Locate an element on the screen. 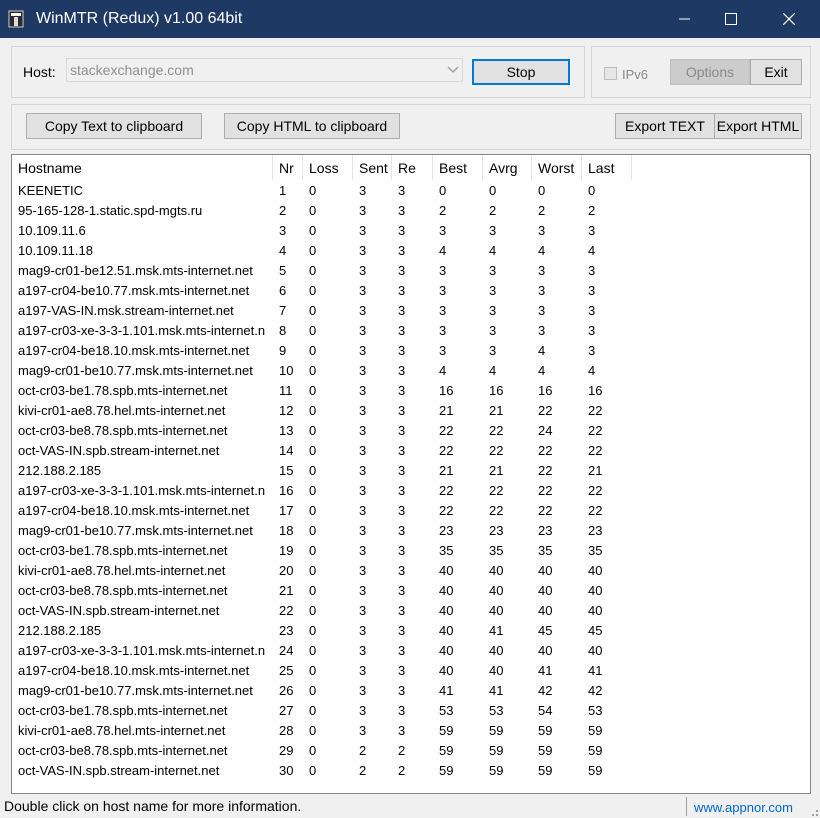  cell-nr: 16 is located at coordinates (286, 490).